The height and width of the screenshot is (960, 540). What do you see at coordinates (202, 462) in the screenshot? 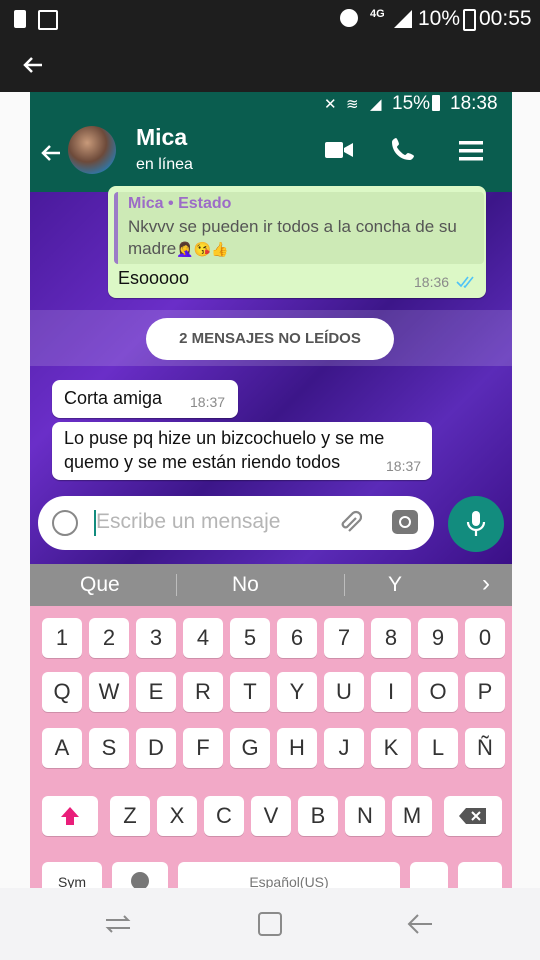
I see `message-text-line-2: quemo y se me están riendo todos` at bounding box center [202, 462].